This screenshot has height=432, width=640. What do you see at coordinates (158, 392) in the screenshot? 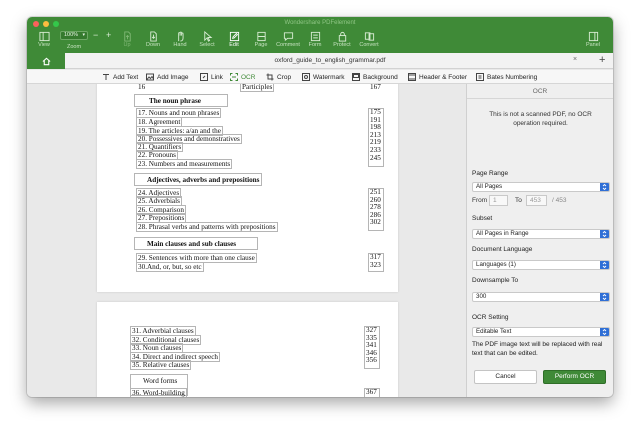
I see `toc-line: 36. Word-building` at bounding box center [158, 392].